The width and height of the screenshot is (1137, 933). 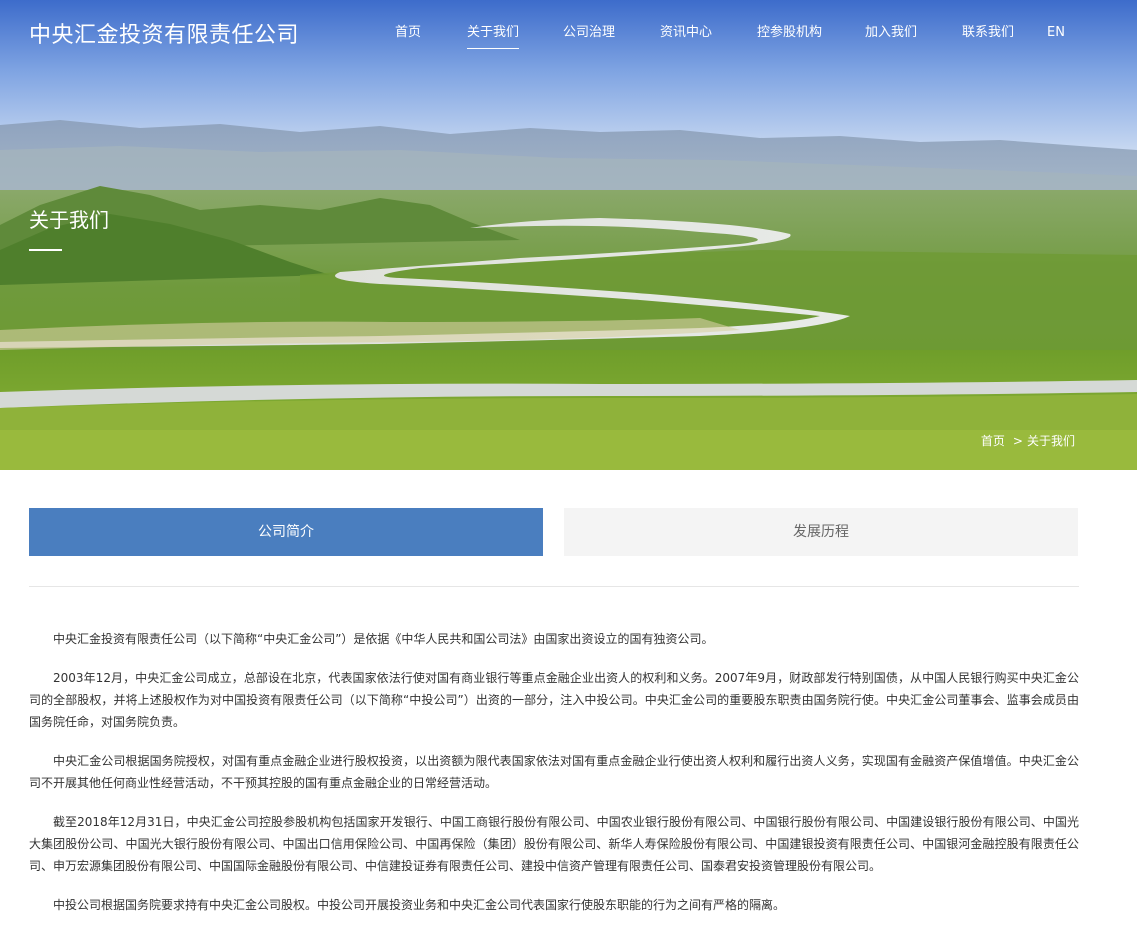 I want to click on breadcrumb-home-link: 首页, so click(x=993, y=441).